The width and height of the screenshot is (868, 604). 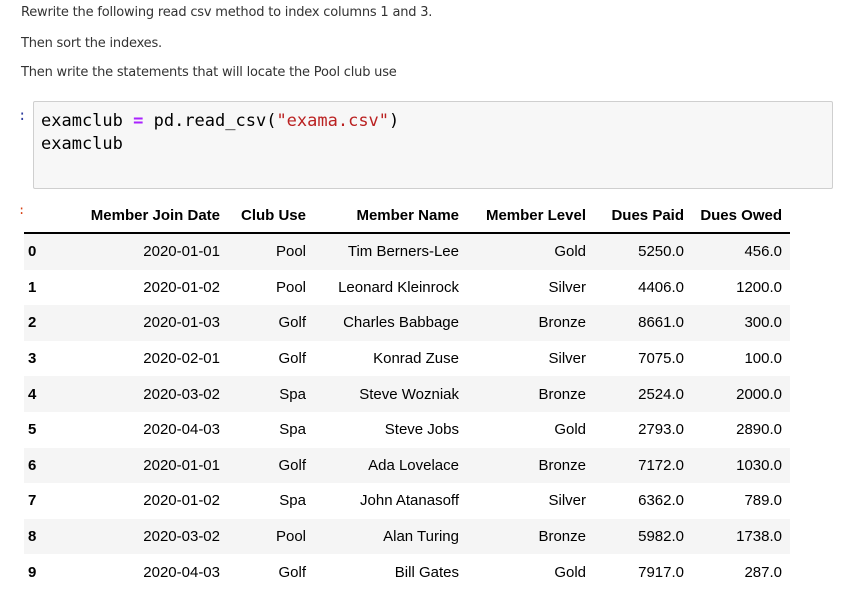 What do you see at coordinates (661, 537) in the screenshot?
I see `cell-dues-paid: 5982.0` at bounding box center [661, 537].